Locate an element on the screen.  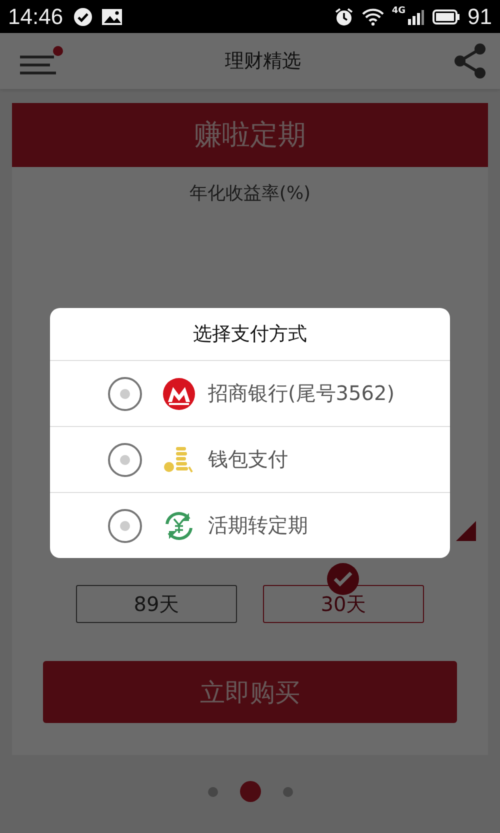
corner-triangle-icon is located at coordinates (466, 531).